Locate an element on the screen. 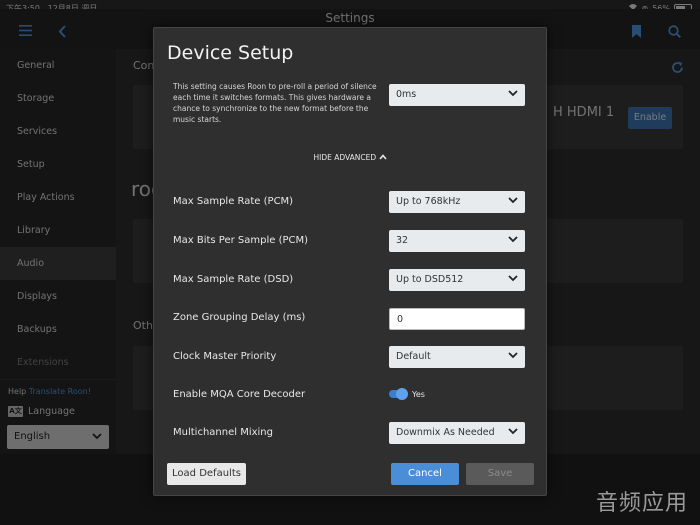  save-button: Save is located at coordinates (500, 474).